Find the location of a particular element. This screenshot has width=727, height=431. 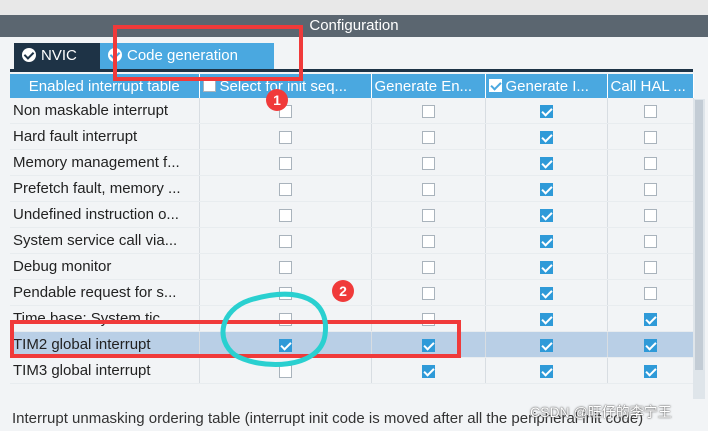

interrupt-name: Hard fault interrupt is located at coordinates (105, 136).